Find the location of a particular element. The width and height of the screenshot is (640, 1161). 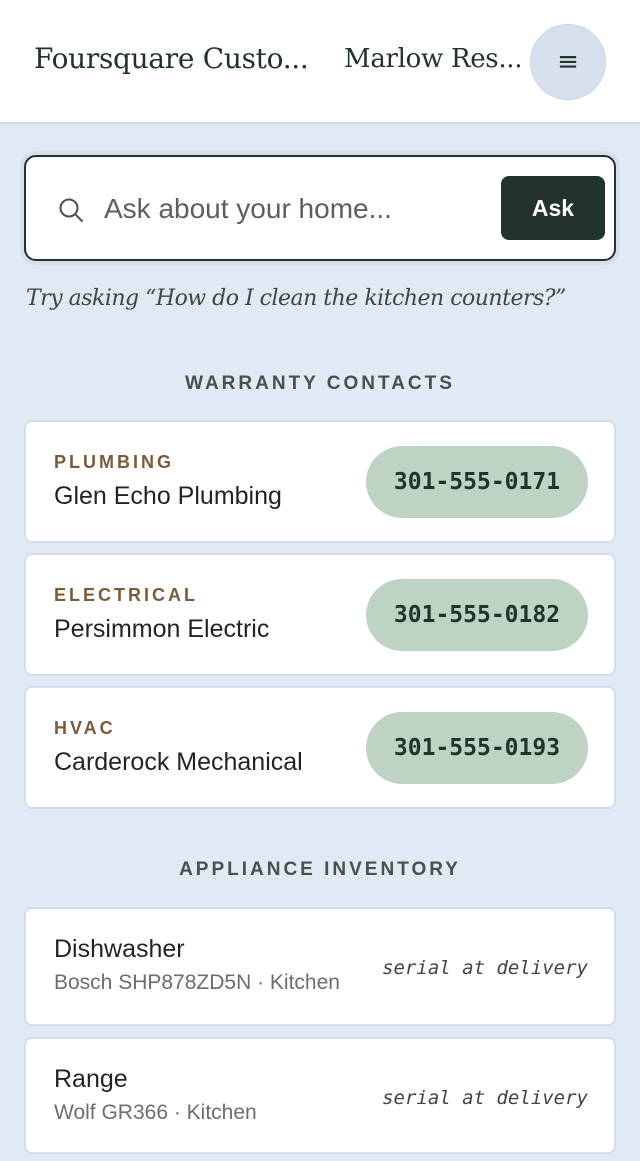

contact-category: ELECTRICAL is located at coordinates (126, 595).